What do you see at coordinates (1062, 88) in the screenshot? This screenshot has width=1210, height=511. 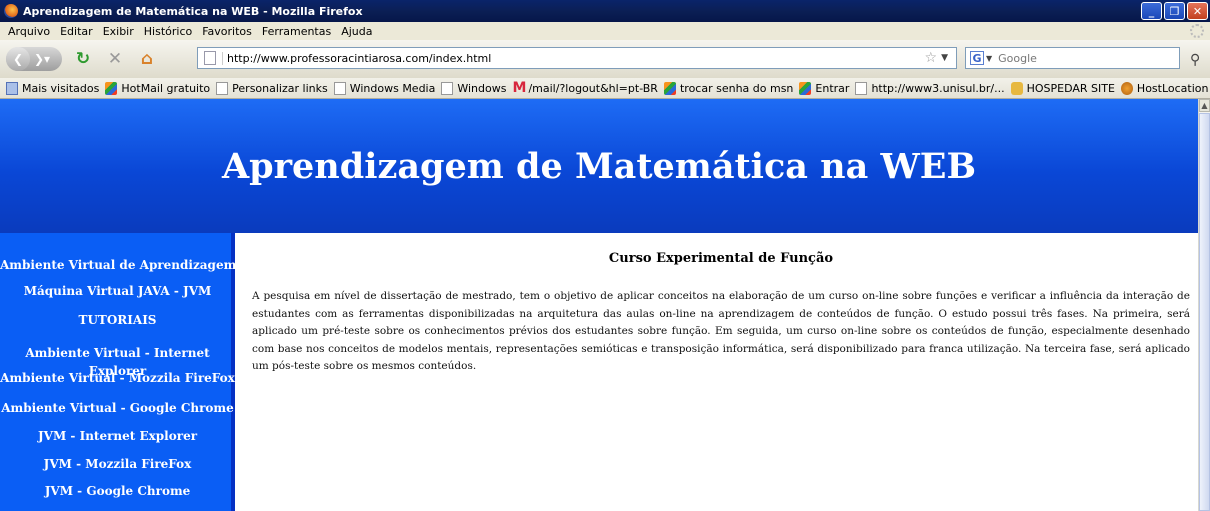 I see `bookmark-item: HOSPEDAR SITE` at bounding box center [1062, 88].